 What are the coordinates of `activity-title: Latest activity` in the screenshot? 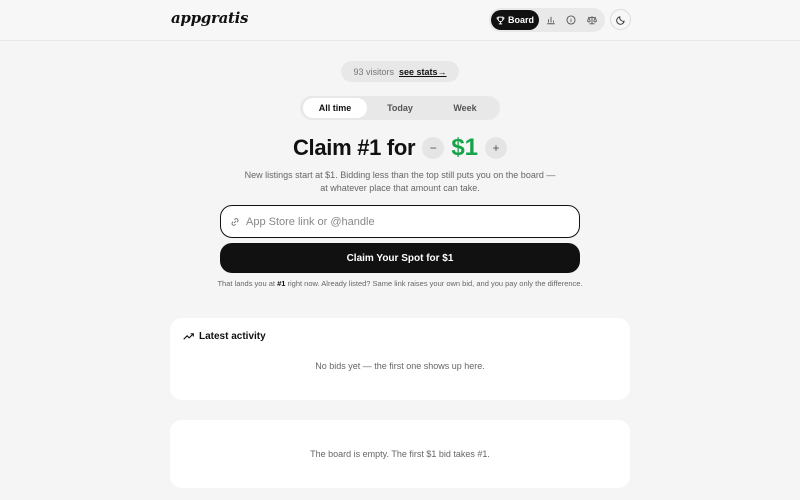 It's located at (232, 336).